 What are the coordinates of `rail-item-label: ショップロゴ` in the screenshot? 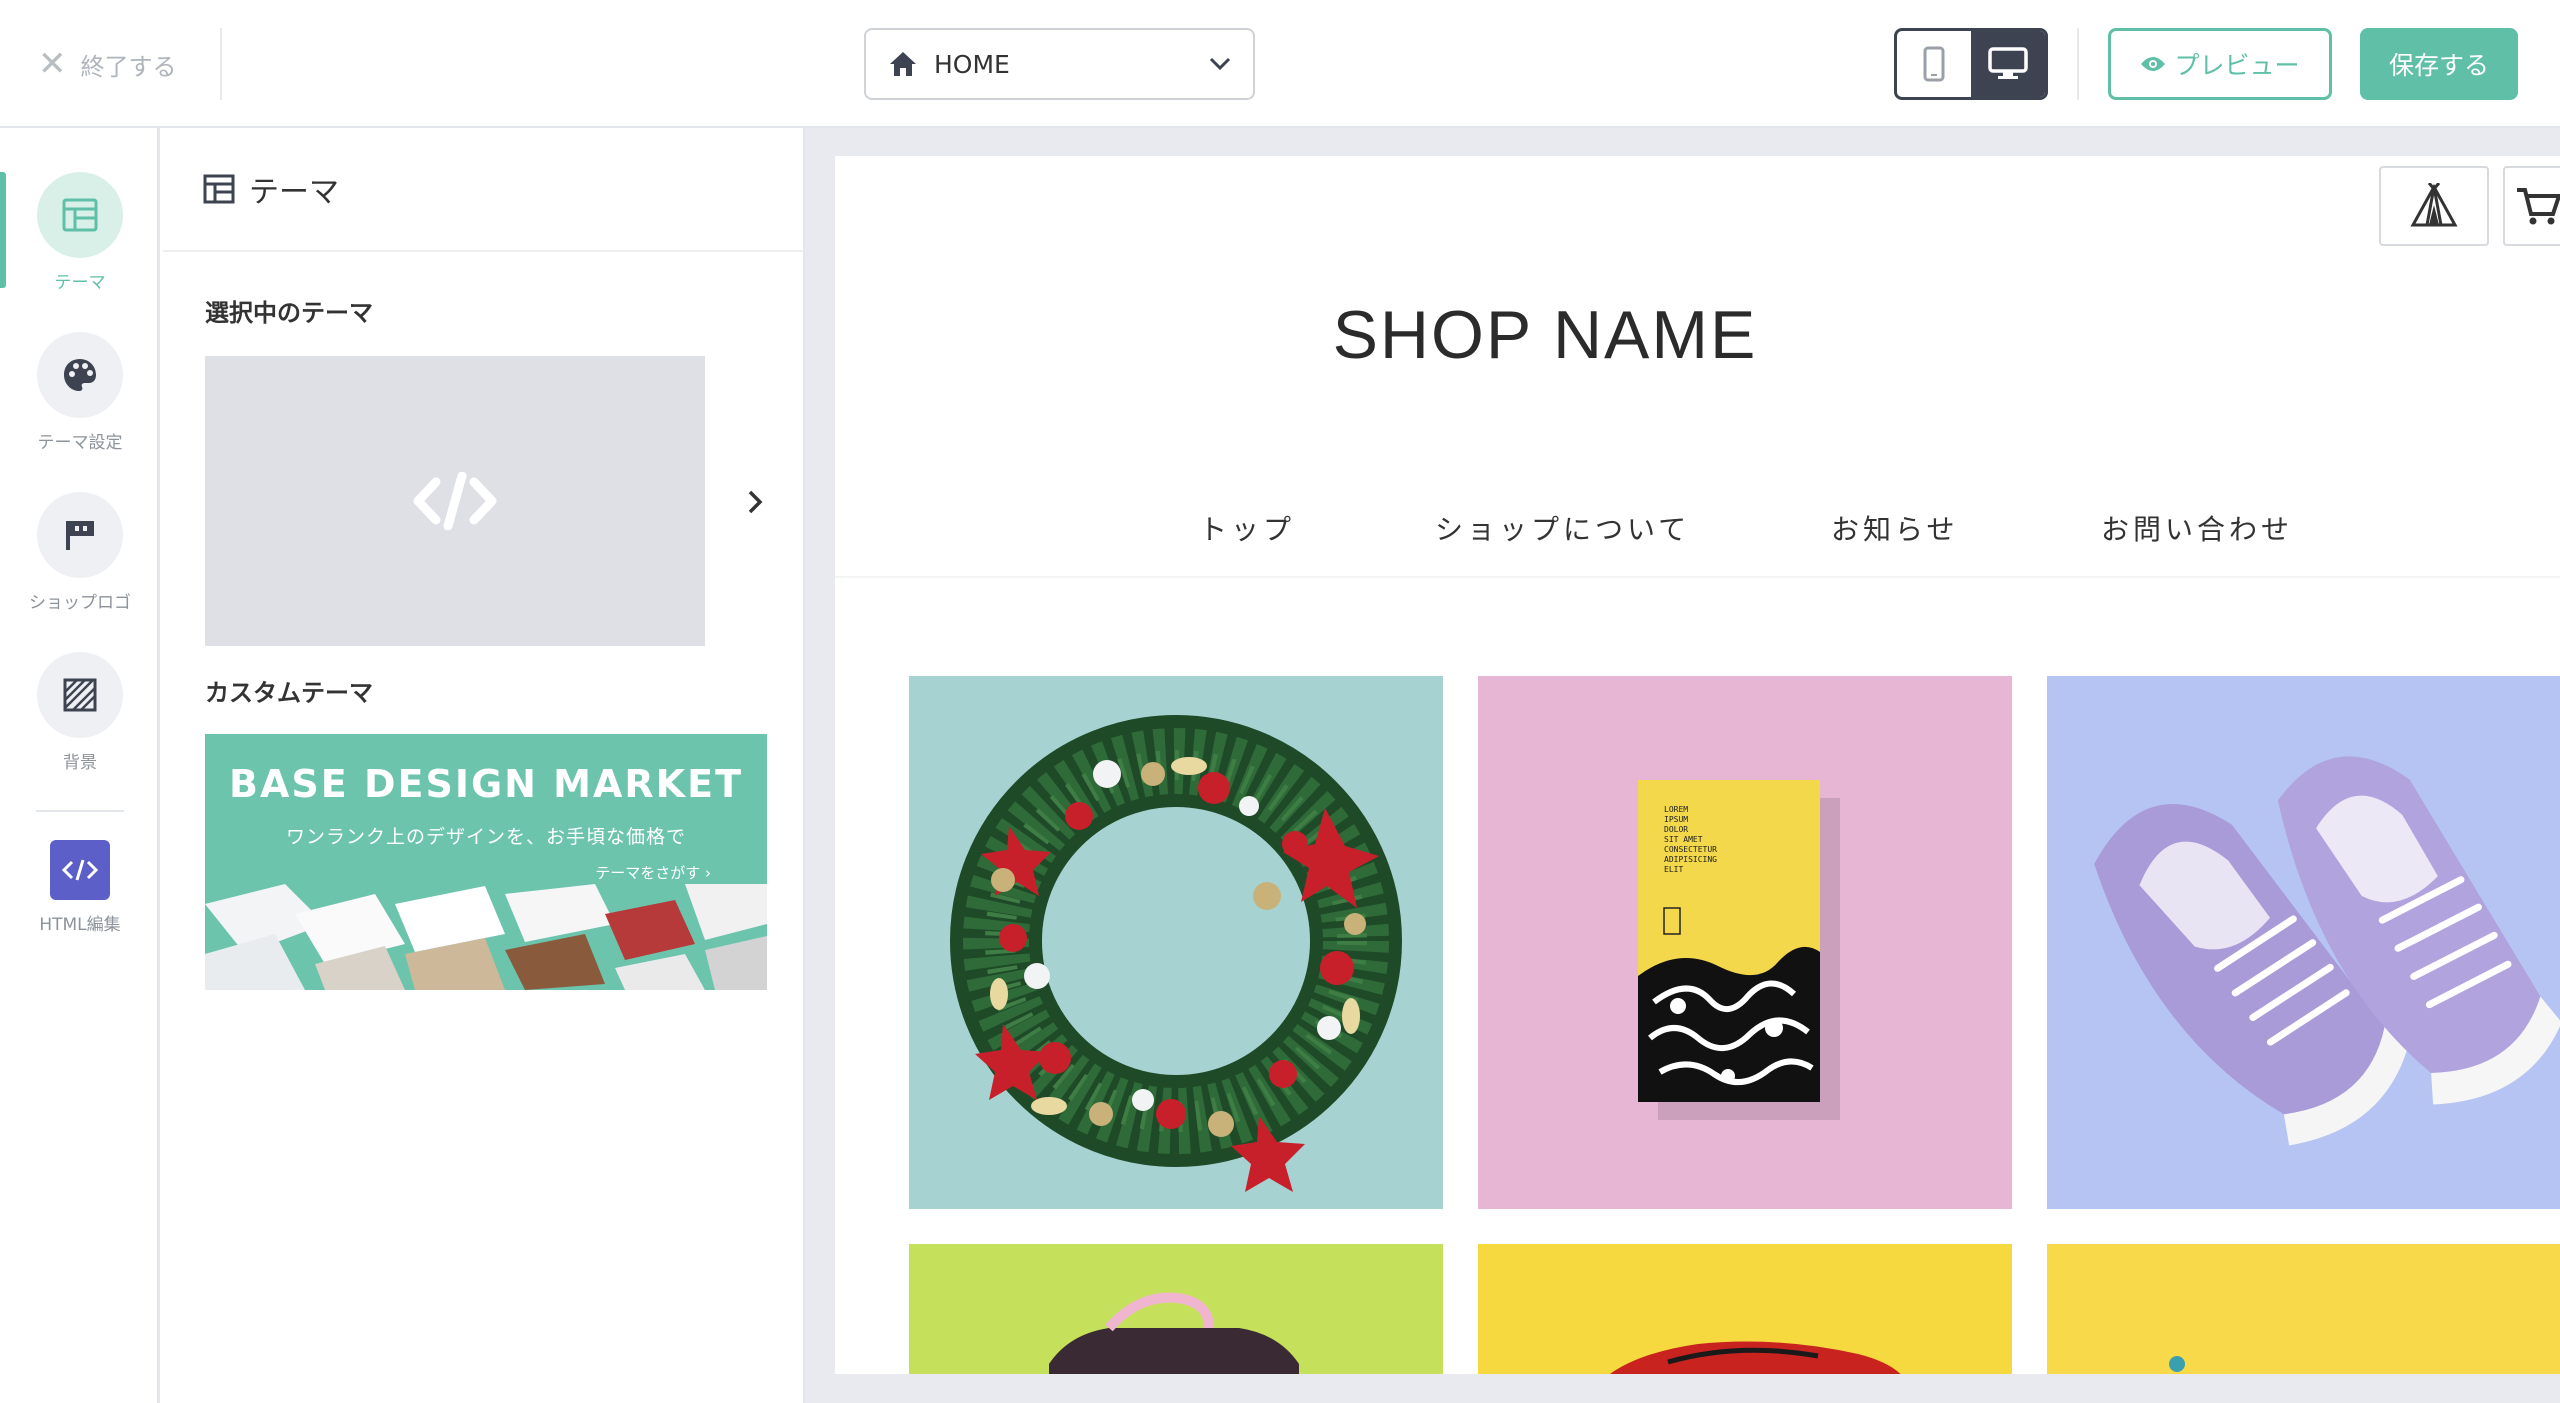 It's located at (80, 603).